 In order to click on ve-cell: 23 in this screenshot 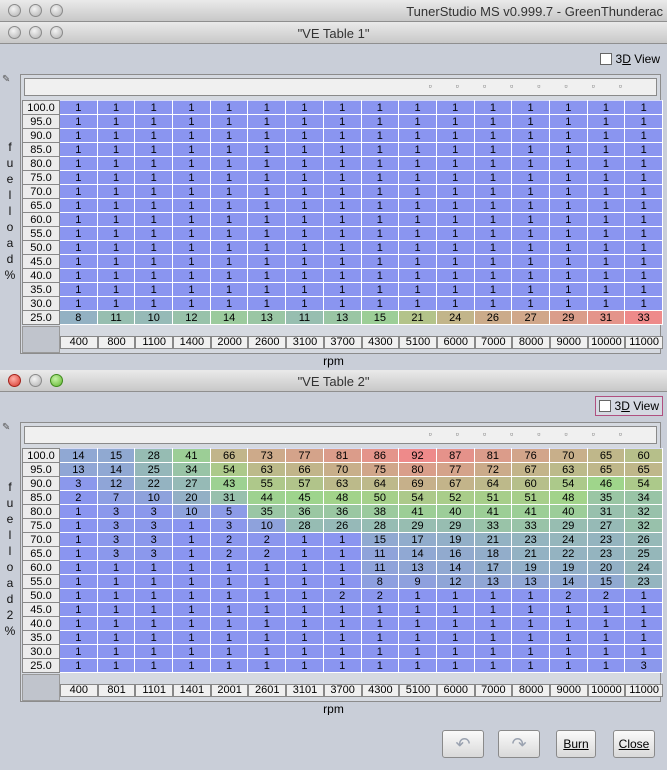, I will do `click(643, 581)`.